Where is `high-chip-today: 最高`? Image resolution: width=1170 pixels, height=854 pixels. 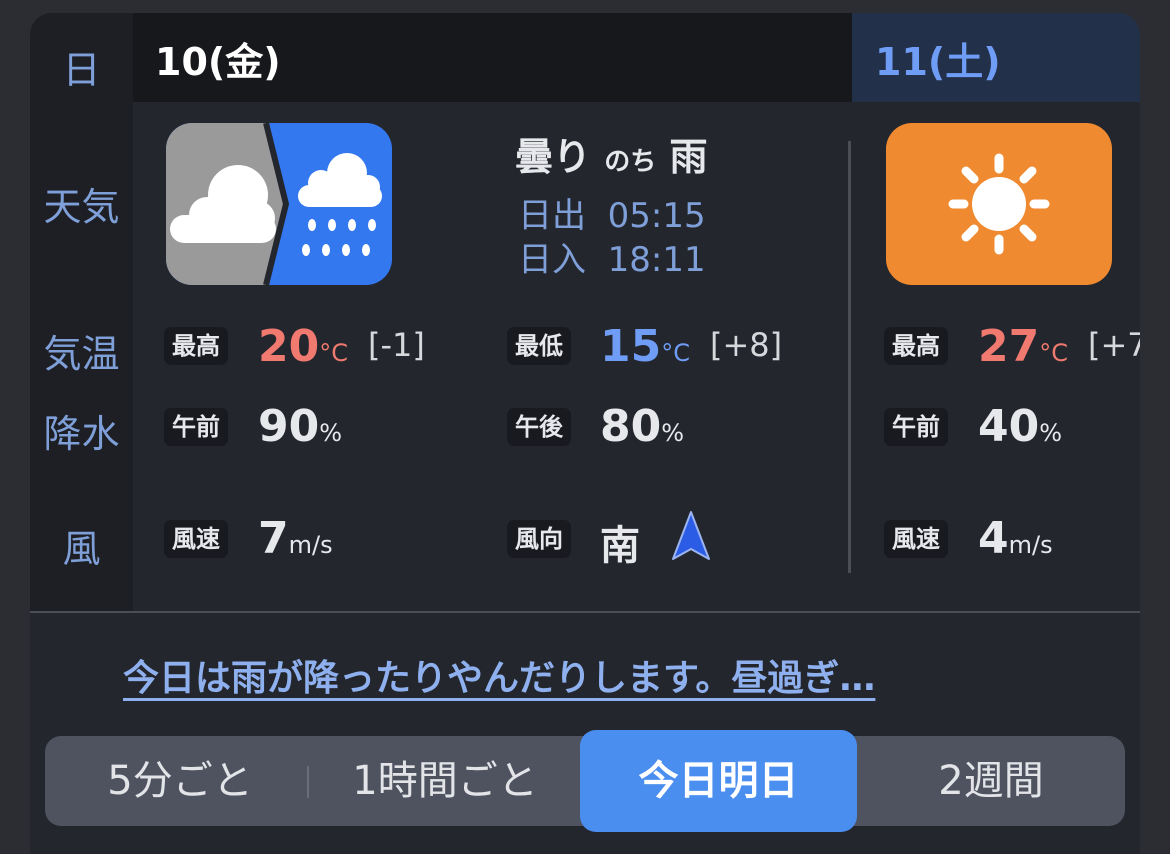
high-chip-today: 最高 is located at coordinates (196, 346).